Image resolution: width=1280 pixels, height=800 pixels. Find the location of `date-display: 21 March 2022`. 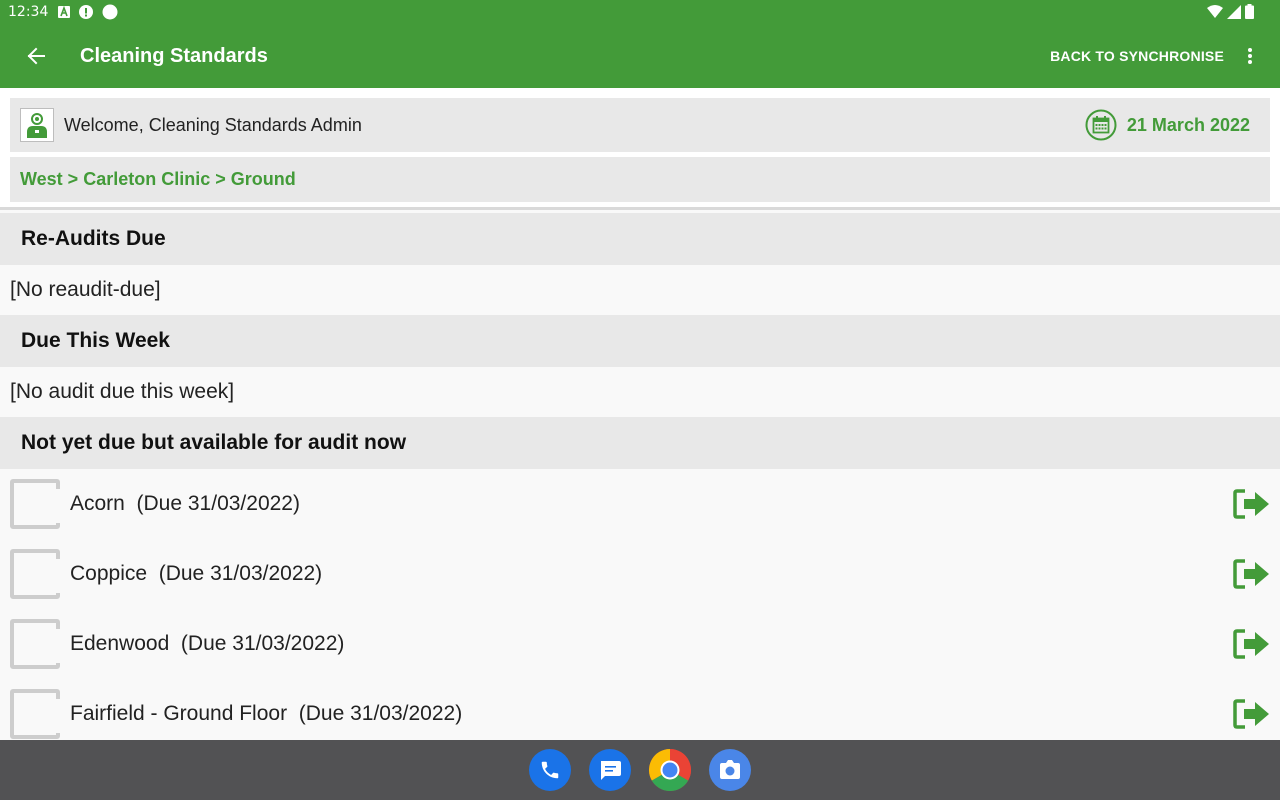

date-display: 21 March 2022 is located at coordinates (1167, 125).